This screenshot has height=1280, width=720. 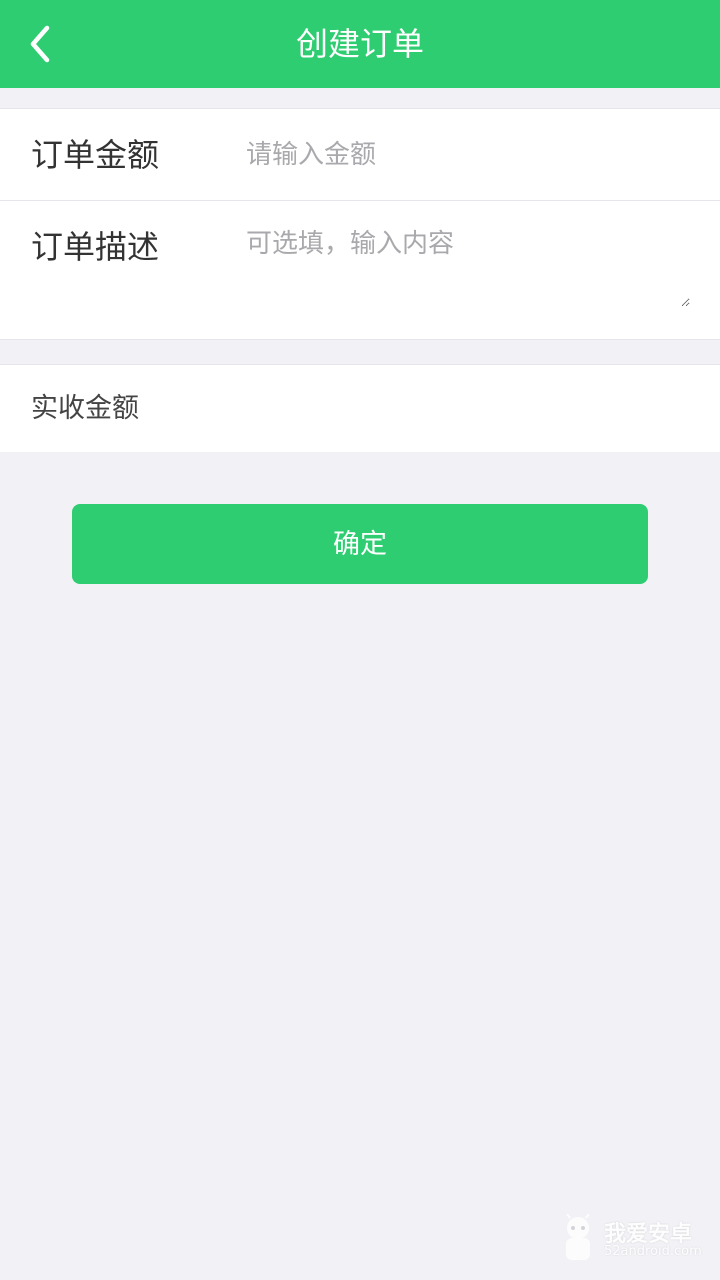 What do you see at coordinates (360, 544) in the screenshot?
I see `confirm-button: 确定` at bounding box center [360, 544].